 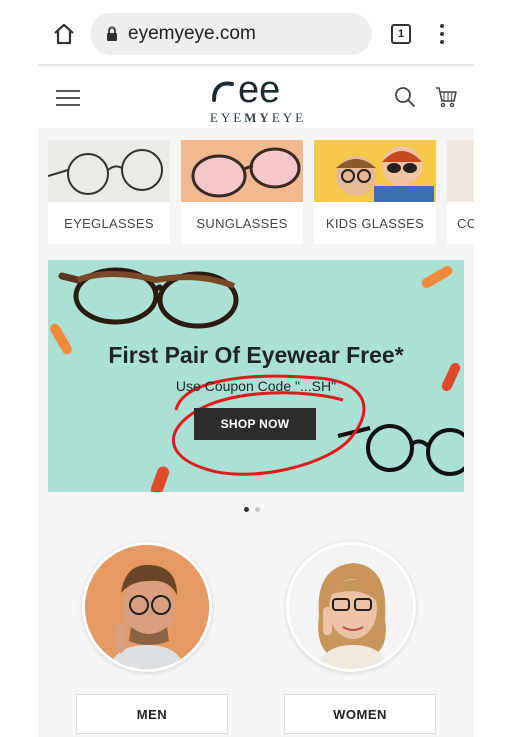 I want to click on shop-now-button: SHOP NOW, so click(x=255, y=424).